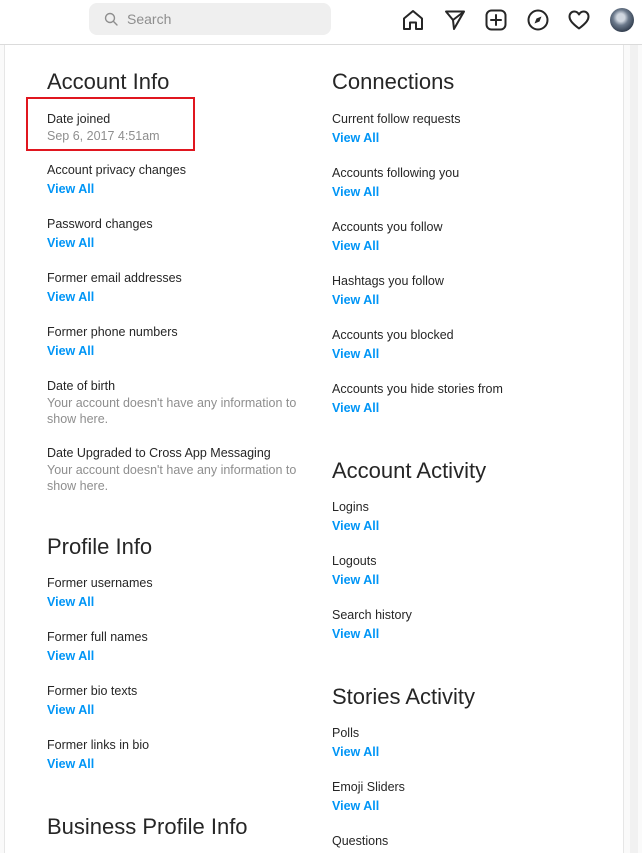 This screenshot has width=642, height=853. Describe the element at coordinates (70, 243) in the screenshot. I see `password-changes-view-all-link: View All` at that location.